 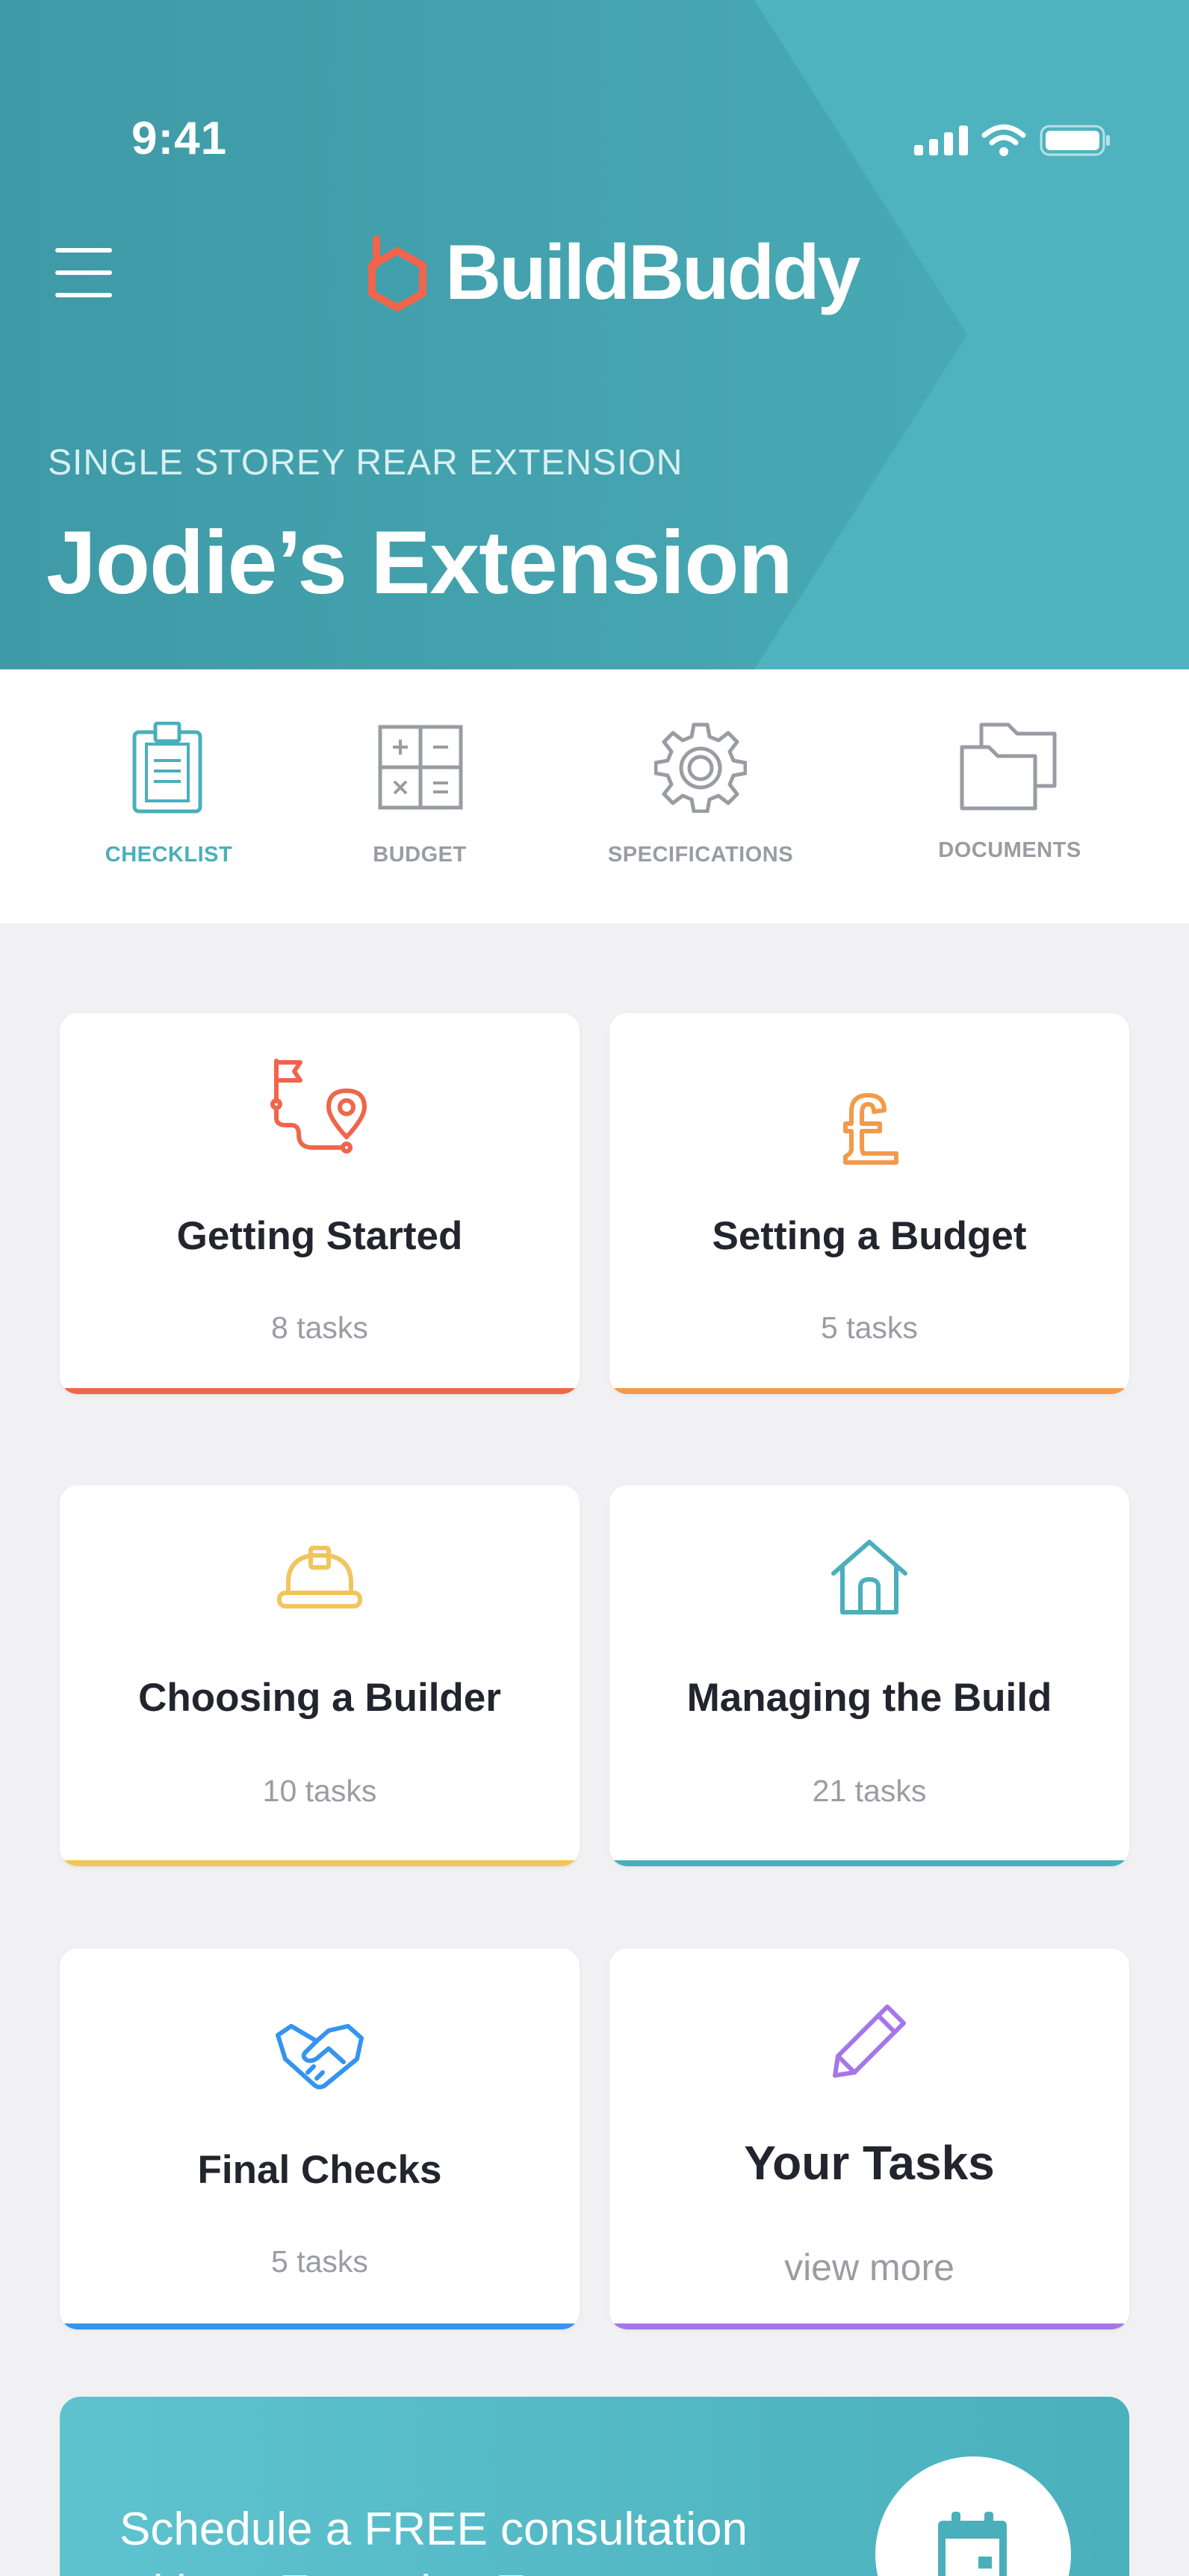 I want to click on tab-documents: DOCUMENTS, so click(x=1010, y=796).